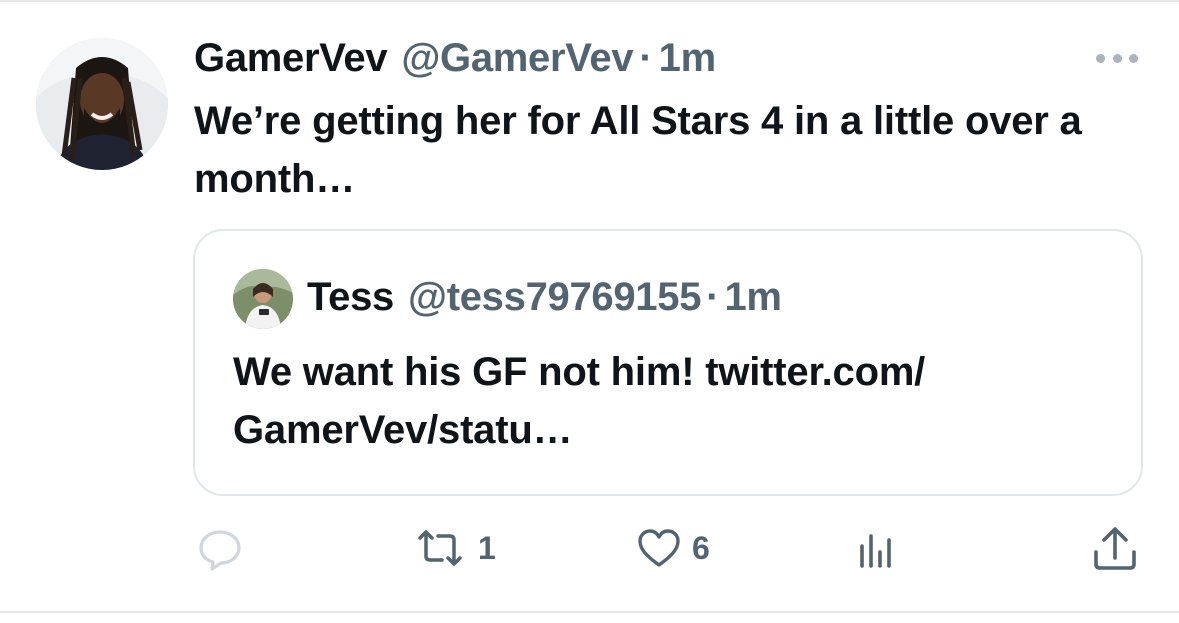 Image resolution: width=1179 pixels, height=623 pixels. I want to click on quoted-author-display-name: Tess, so click(350, 297).